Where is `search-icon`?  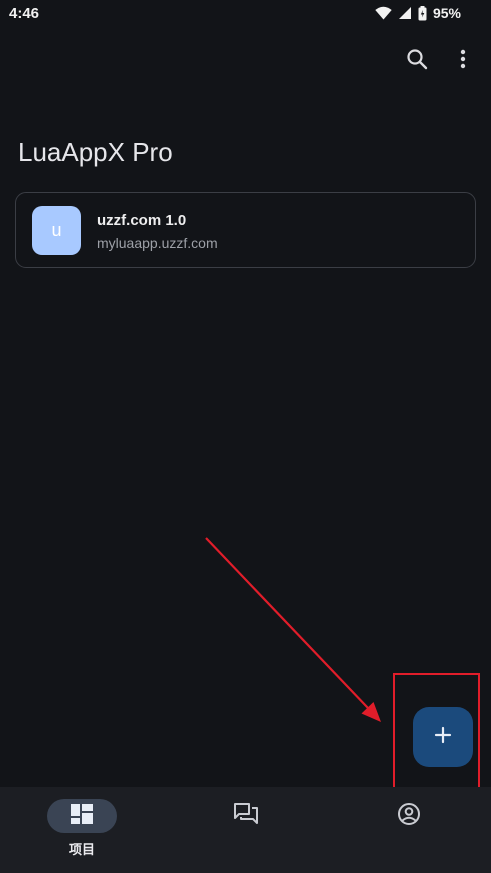
search-icon is located at coordinates (417, 61).